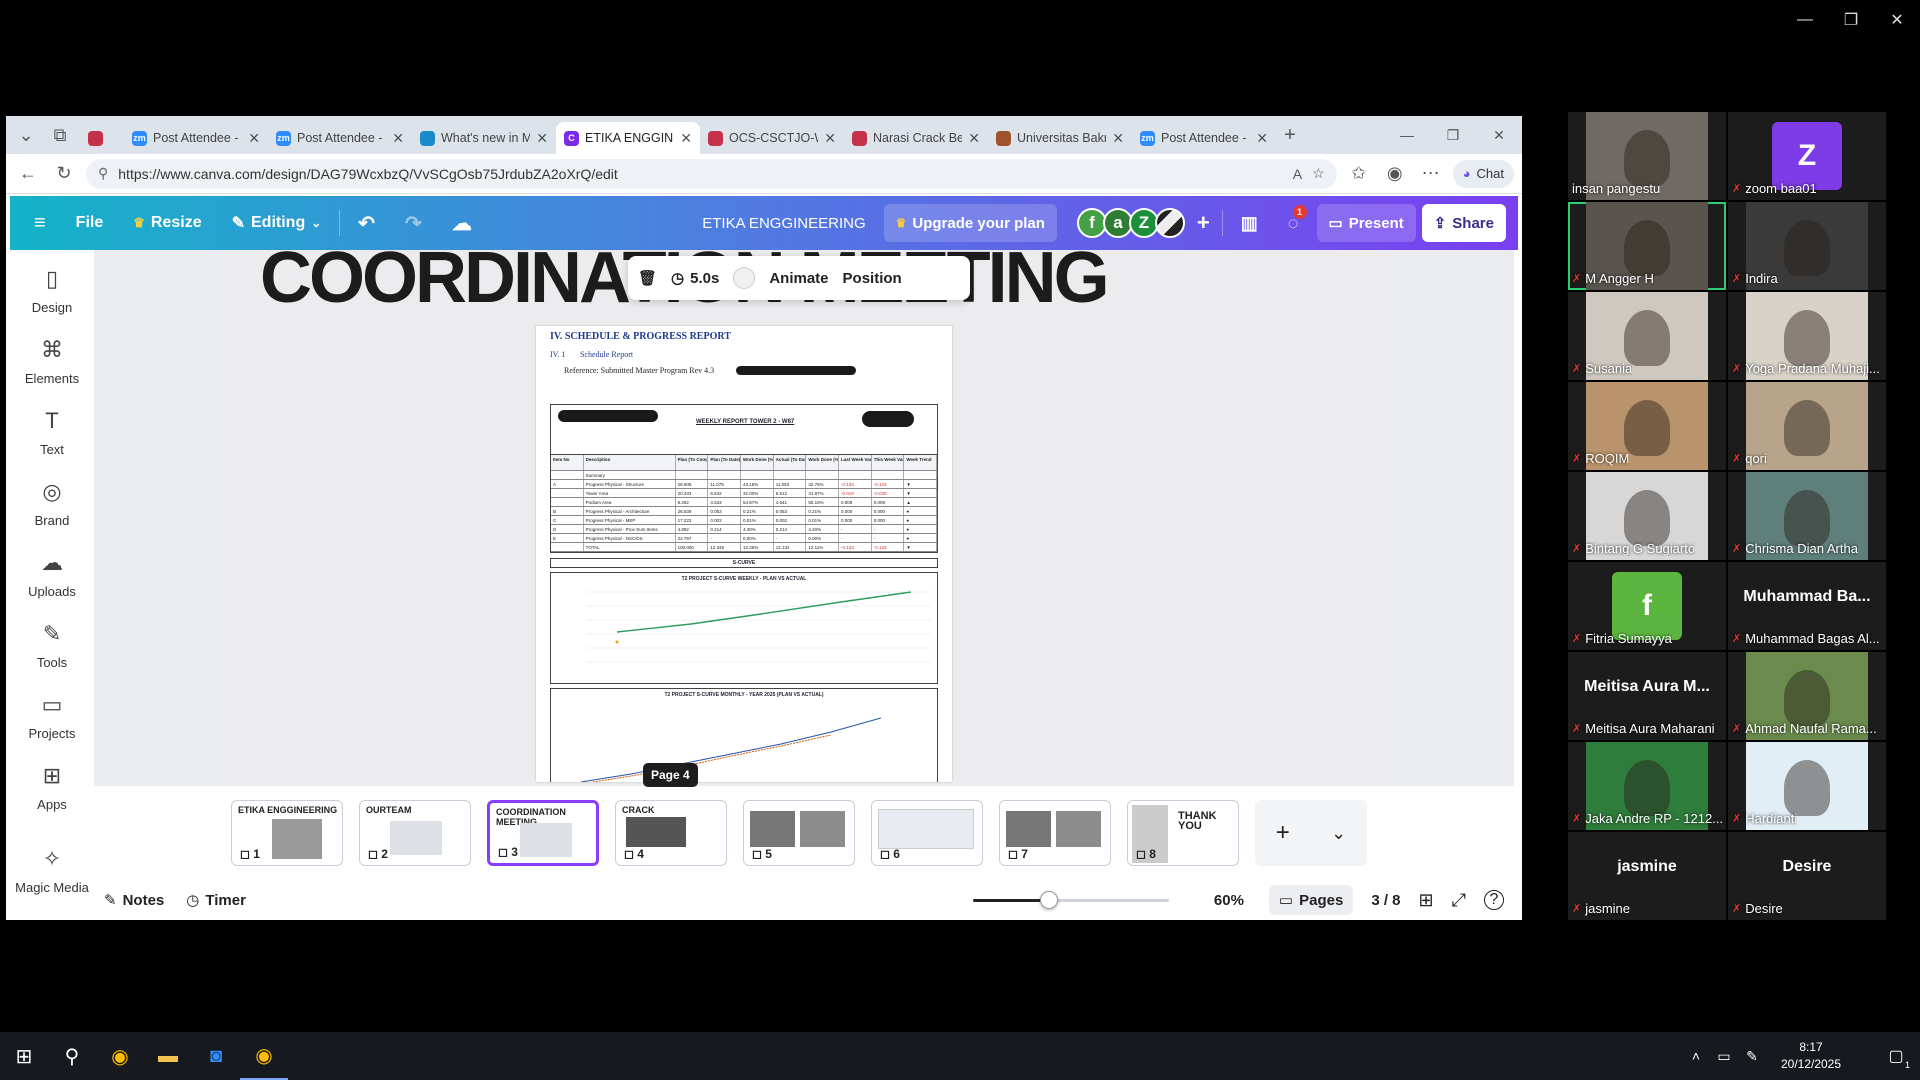 This screenshot has width=1920, height=1080. I want to click on participant-tile: ✗ Hardianti, so click(1807, 786).